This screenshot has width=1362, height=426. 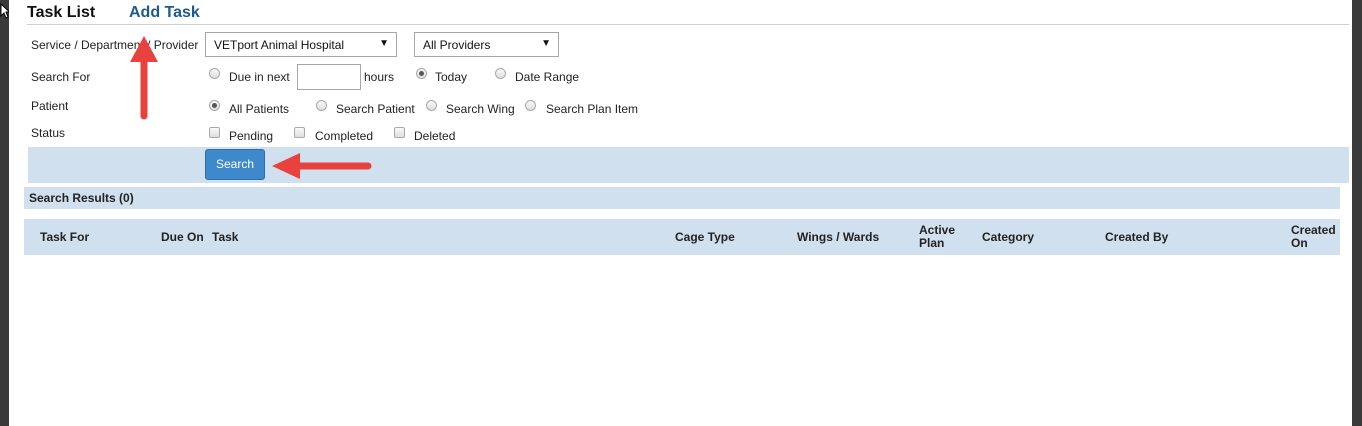 I want to click on service-department-provider-label: Service / Department / Provider, so click(x=115, y=45).